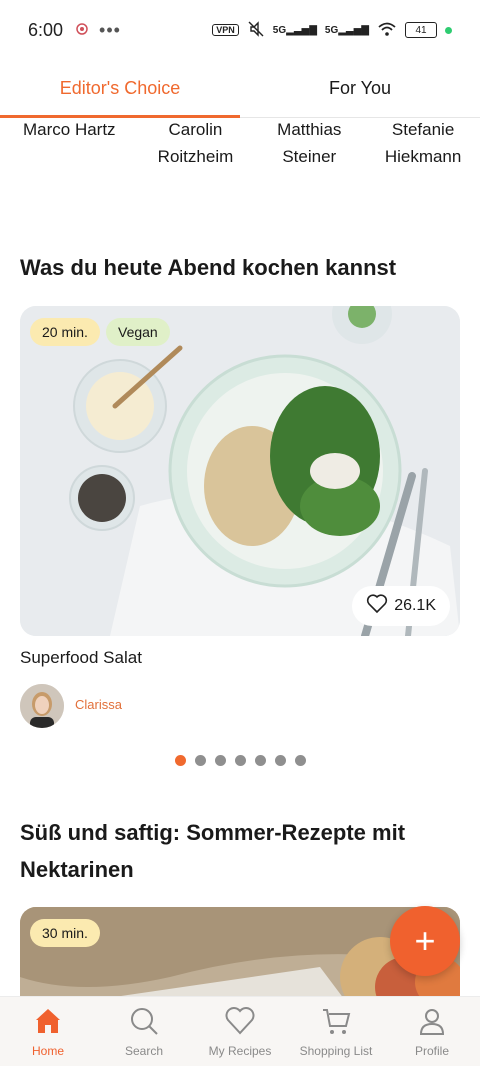  I want to click on author-name: Clarissa, so click(98, 704).